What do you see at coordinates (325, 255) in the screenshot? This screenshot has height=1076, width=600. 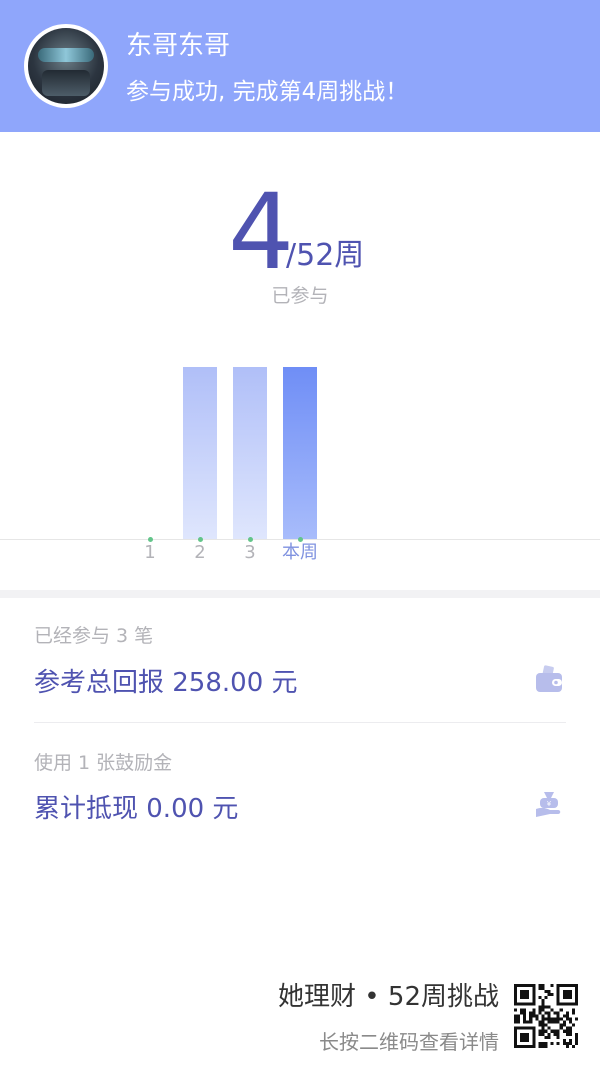 I see `total-weeks-label: /52周` at bounding box center [325, 255].